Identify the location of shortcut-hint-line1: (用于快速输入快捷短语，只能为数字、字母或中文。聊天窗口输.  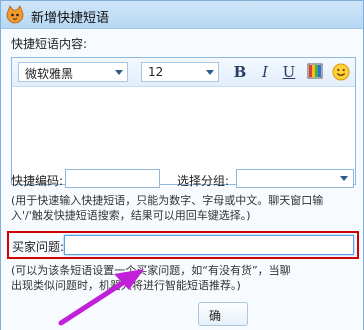
(167, 200).